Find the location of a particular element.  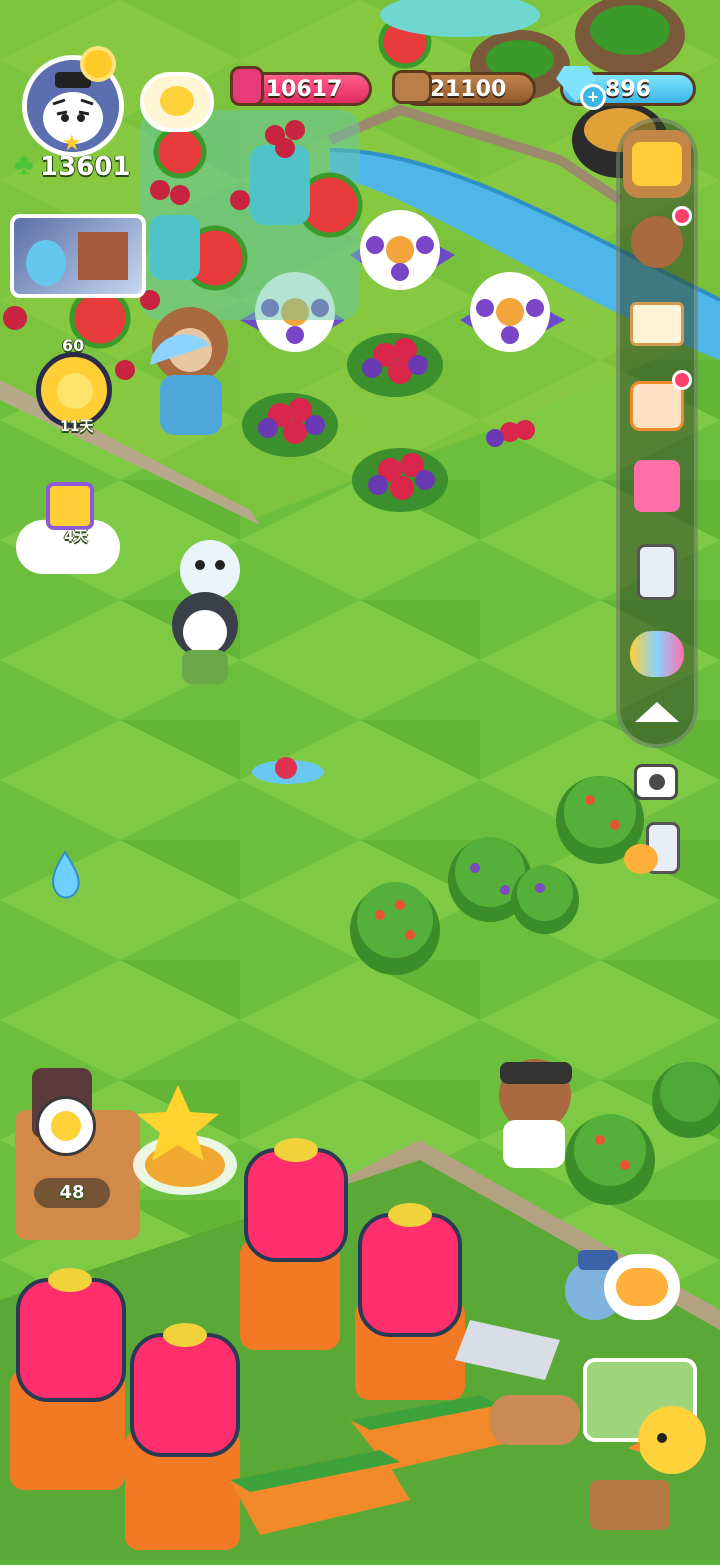

weather-sun-icon is located at coordinates (98, 64).